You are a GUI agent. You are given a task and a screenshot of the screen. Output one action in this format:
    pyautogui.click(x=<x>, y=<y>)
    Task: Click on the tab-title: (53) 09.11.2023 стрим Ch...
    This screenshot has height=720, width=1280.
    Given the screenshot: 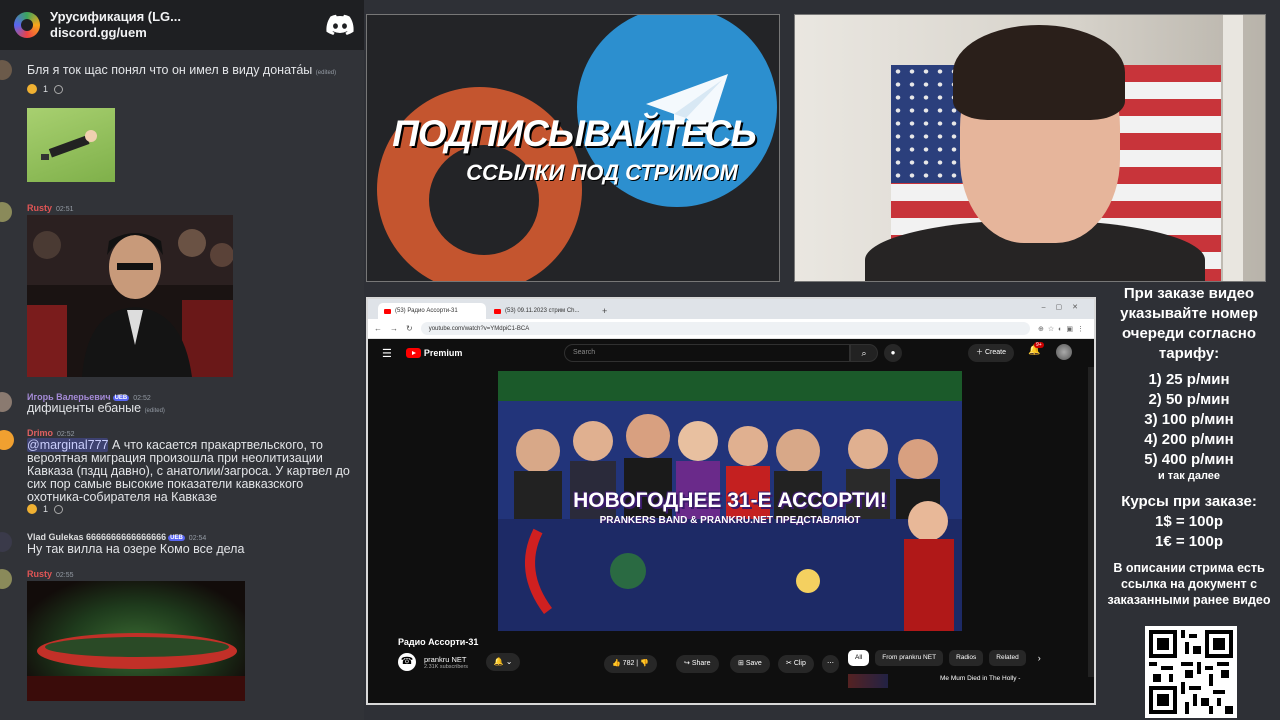 What is the action you would take?
    pyautogui.click(x=542, y=311)
    